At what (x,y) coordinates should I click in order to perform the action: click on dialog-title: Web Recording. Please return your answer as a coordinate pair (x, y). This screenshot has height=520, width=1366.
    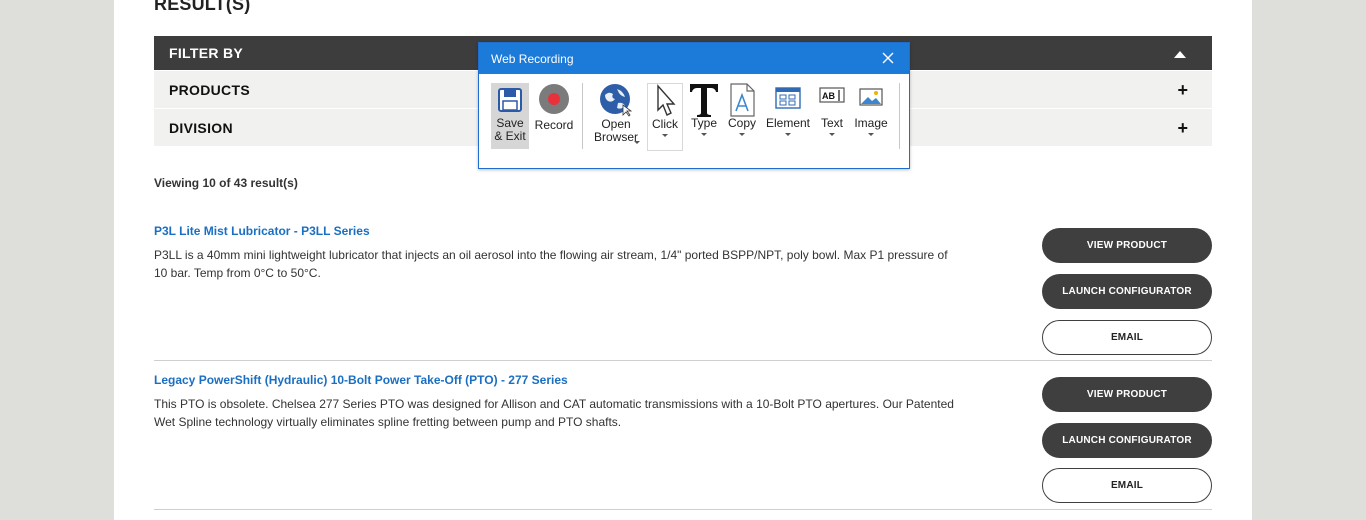
    Looking at the image, I should click on (532, 59).